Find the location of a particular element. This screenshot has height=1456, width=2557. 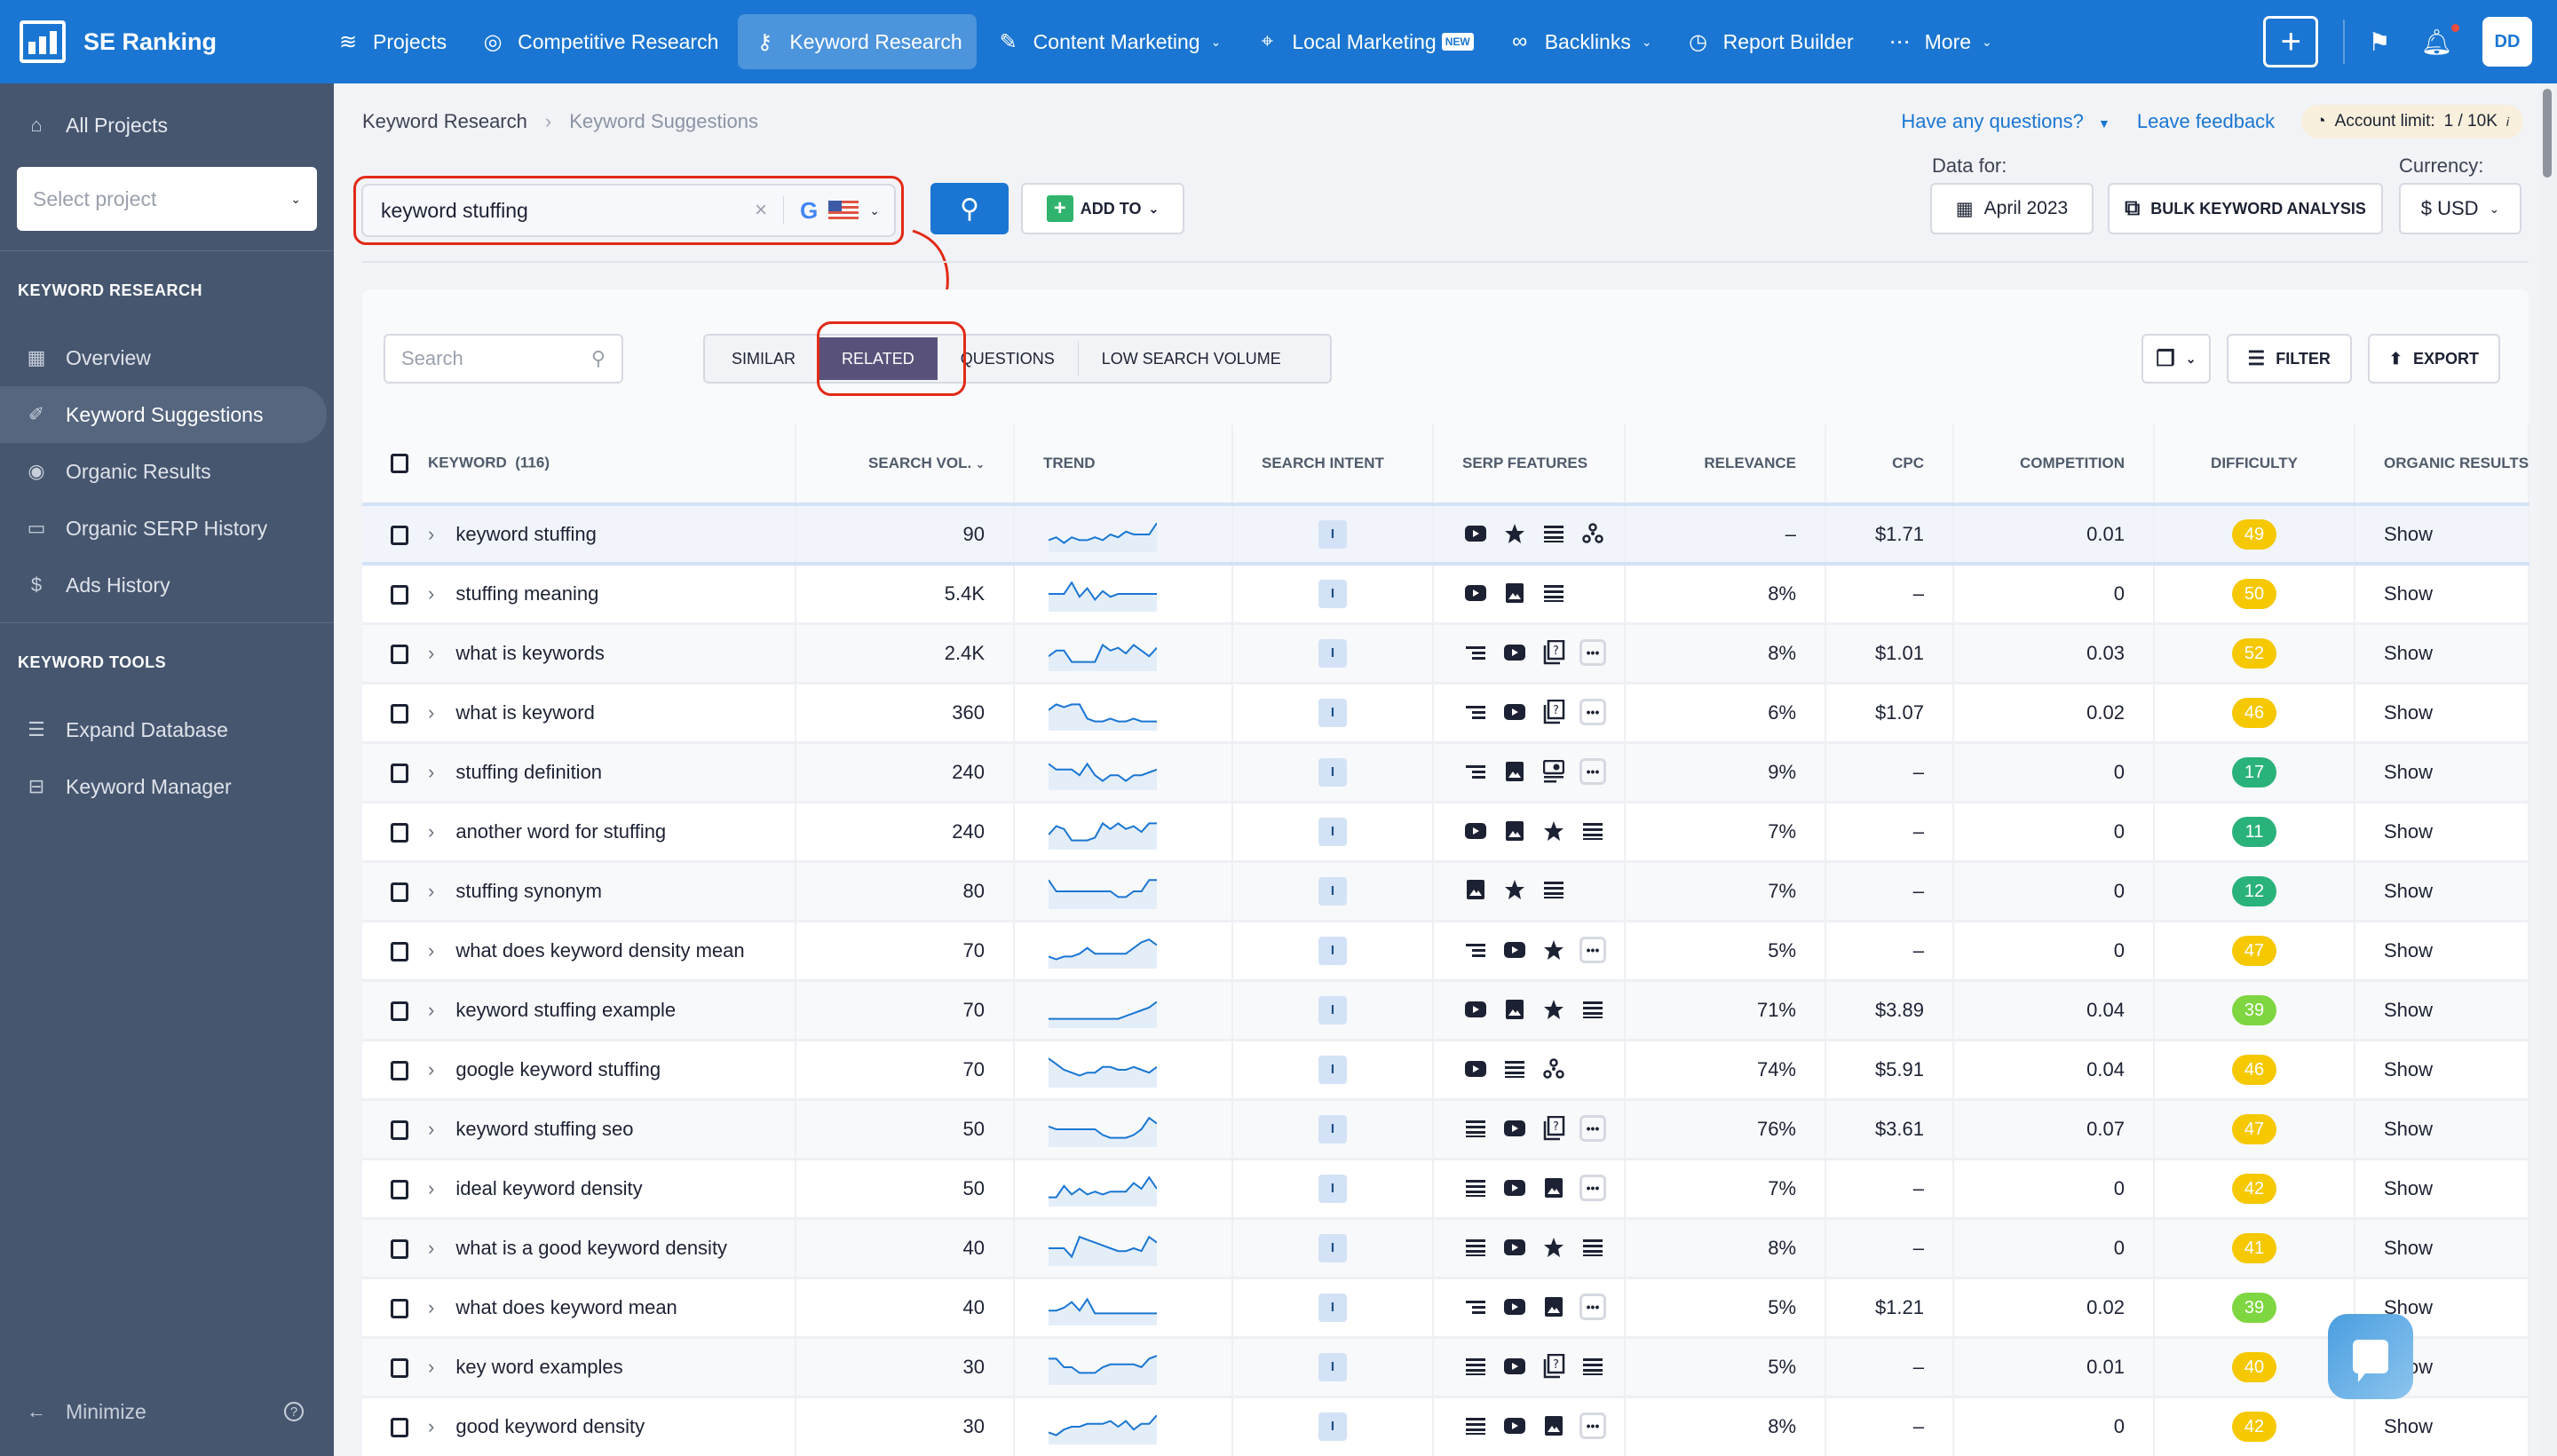

tab-similar: SIMILAR is located at coordinates (764, 358).